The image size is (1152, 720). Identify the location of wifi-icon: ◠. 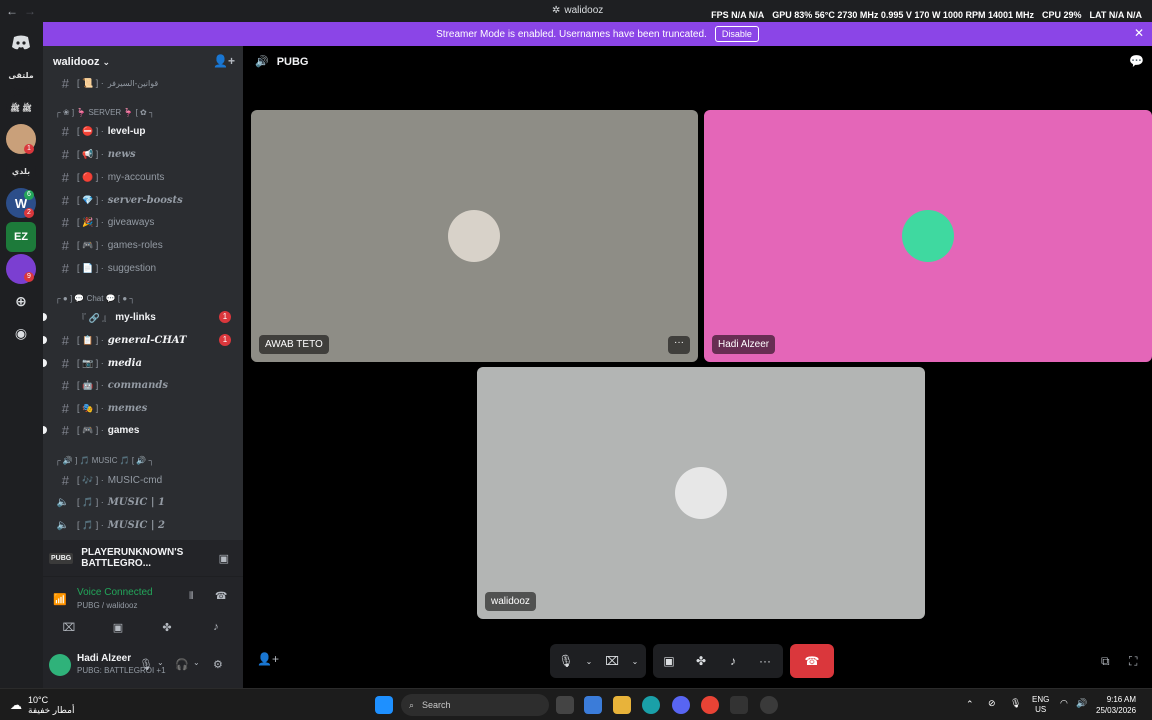
(1064, 703).